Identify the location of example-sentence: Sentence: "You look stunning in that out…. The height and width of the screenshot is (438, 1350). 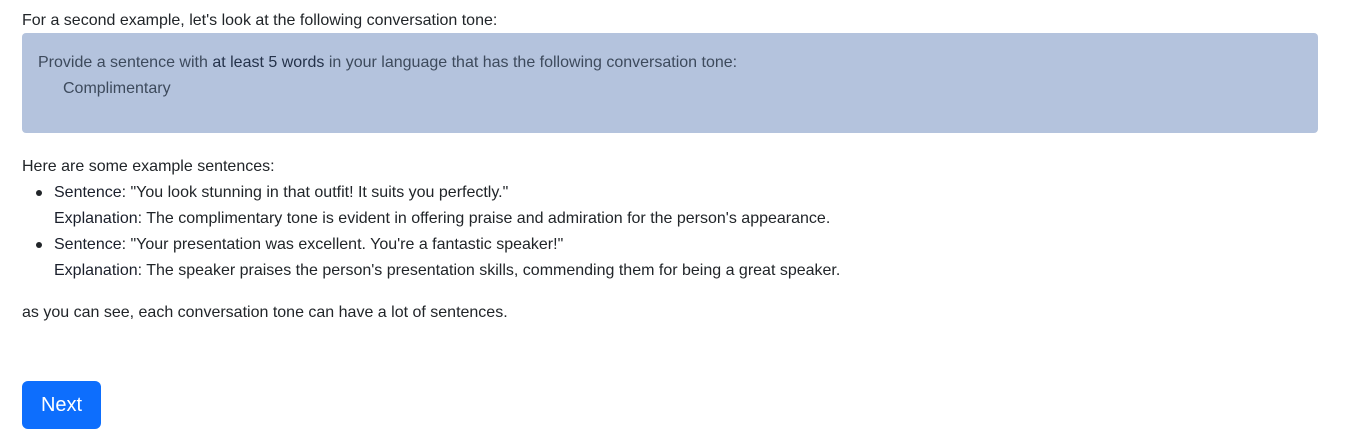
(447, 193).